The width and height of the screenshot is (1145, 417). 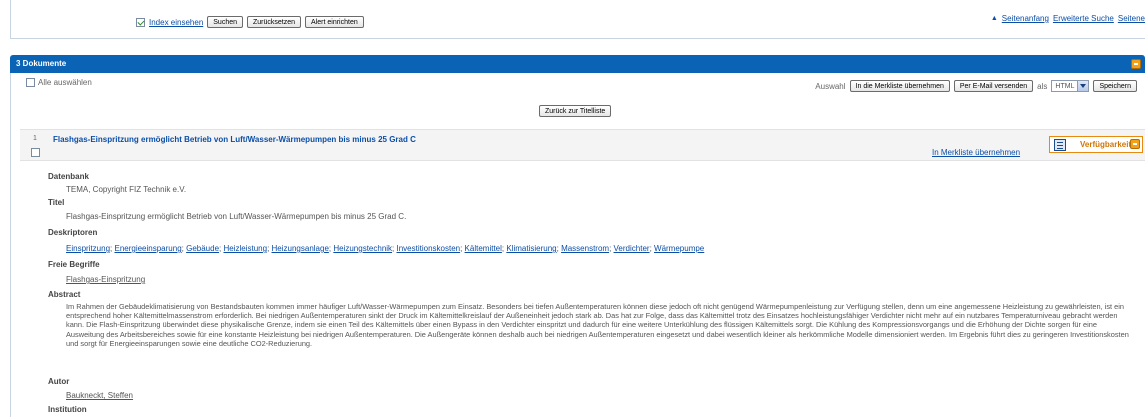 I want to click on documents-header: 3 Dokumente, so click(x=577, y=64).